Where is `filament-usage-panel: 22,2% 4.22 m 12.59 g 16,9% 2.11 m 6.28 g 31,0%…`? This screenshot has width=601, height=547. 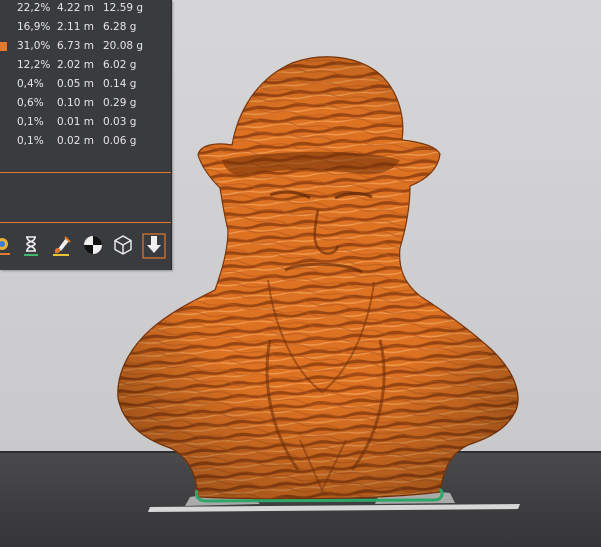
filament-usage-panel: 22,2% 4.22 m 12.59 g 16,9% 2.11 m 6.28 g 31,0%… is located at coordinates (86, 135).